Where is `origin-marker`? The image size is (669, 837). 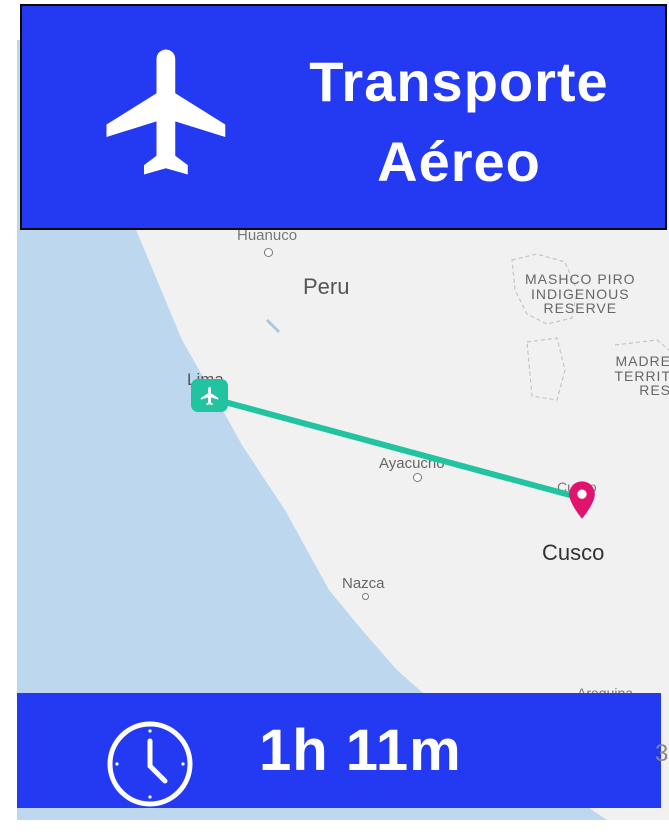 origin-marker is located at coordinates (209, 395).